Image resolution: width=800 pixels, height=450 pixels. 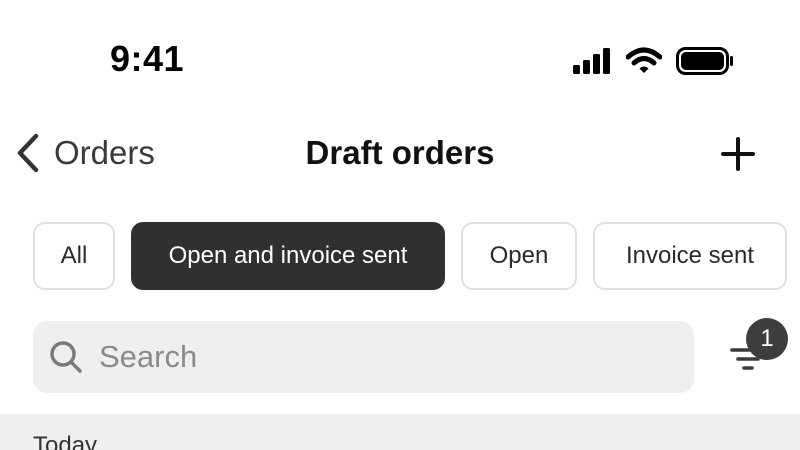 What do you see at coordinates (704, 61) in the screenshot?
I see `battery-icon` at bounding box center [704, 61].